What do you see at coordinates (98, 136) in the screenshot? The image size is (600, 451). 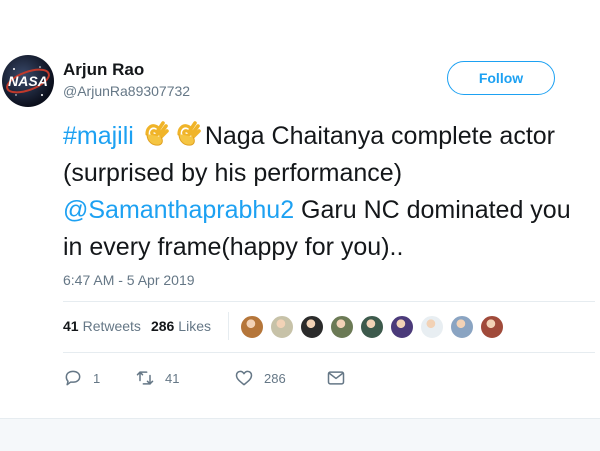 I see `hashtag-link: #majili` at bounding box center [98, 136].